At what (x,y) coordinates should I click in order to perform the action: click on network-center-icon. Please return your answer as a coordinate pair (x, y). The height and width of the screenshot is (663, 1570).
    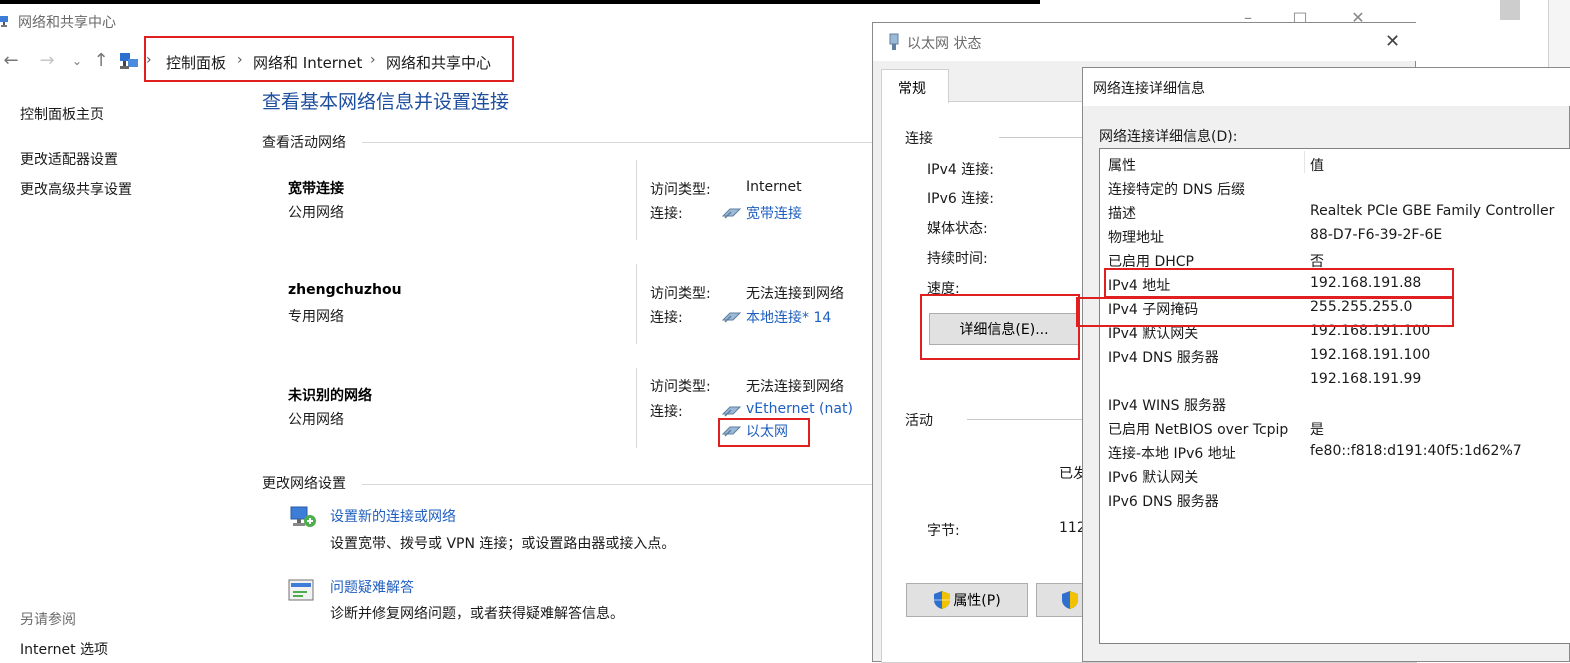
    Looking at the image, I should click on (4, 21).